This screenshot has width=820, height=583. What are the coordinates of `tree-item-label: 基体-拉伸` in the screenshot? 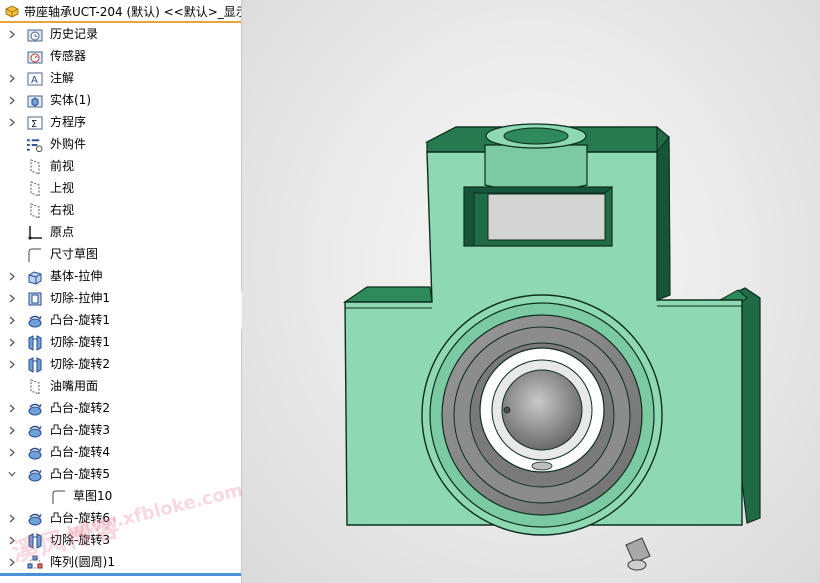 It's located at (76, 276).